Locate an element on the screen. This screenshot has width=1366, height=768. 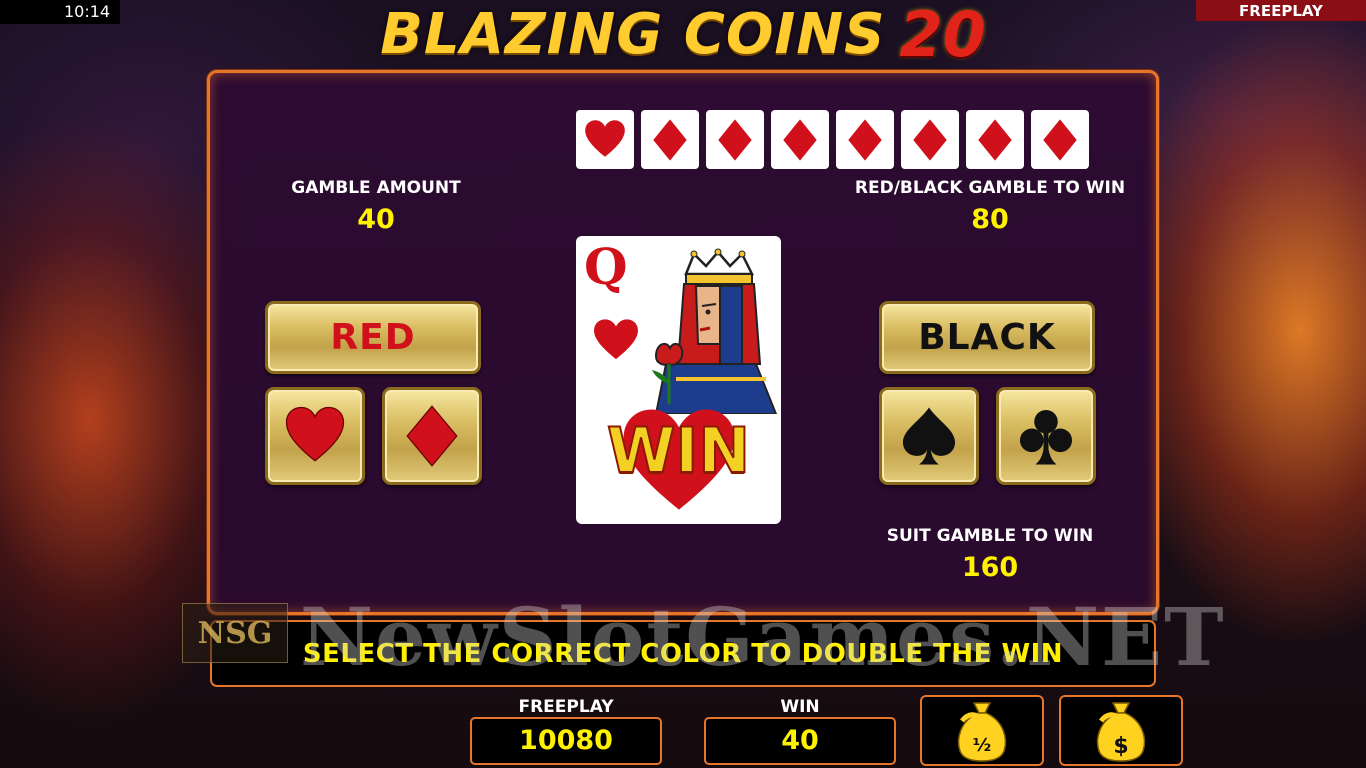
game-title-number: 20 is located at coordinates (942, 35).